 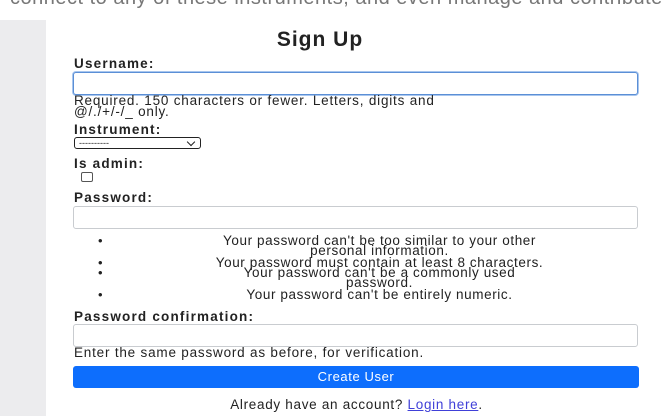 What do you see at coordinates (87, 177) in the screenshot?
I see `is-admin-checkbox` at bounding box center [87, 177].